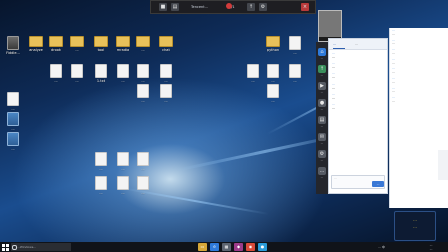 This screenshot has height=252, width=448. I want to click on chat-icon: ▤, so click(175, 7).